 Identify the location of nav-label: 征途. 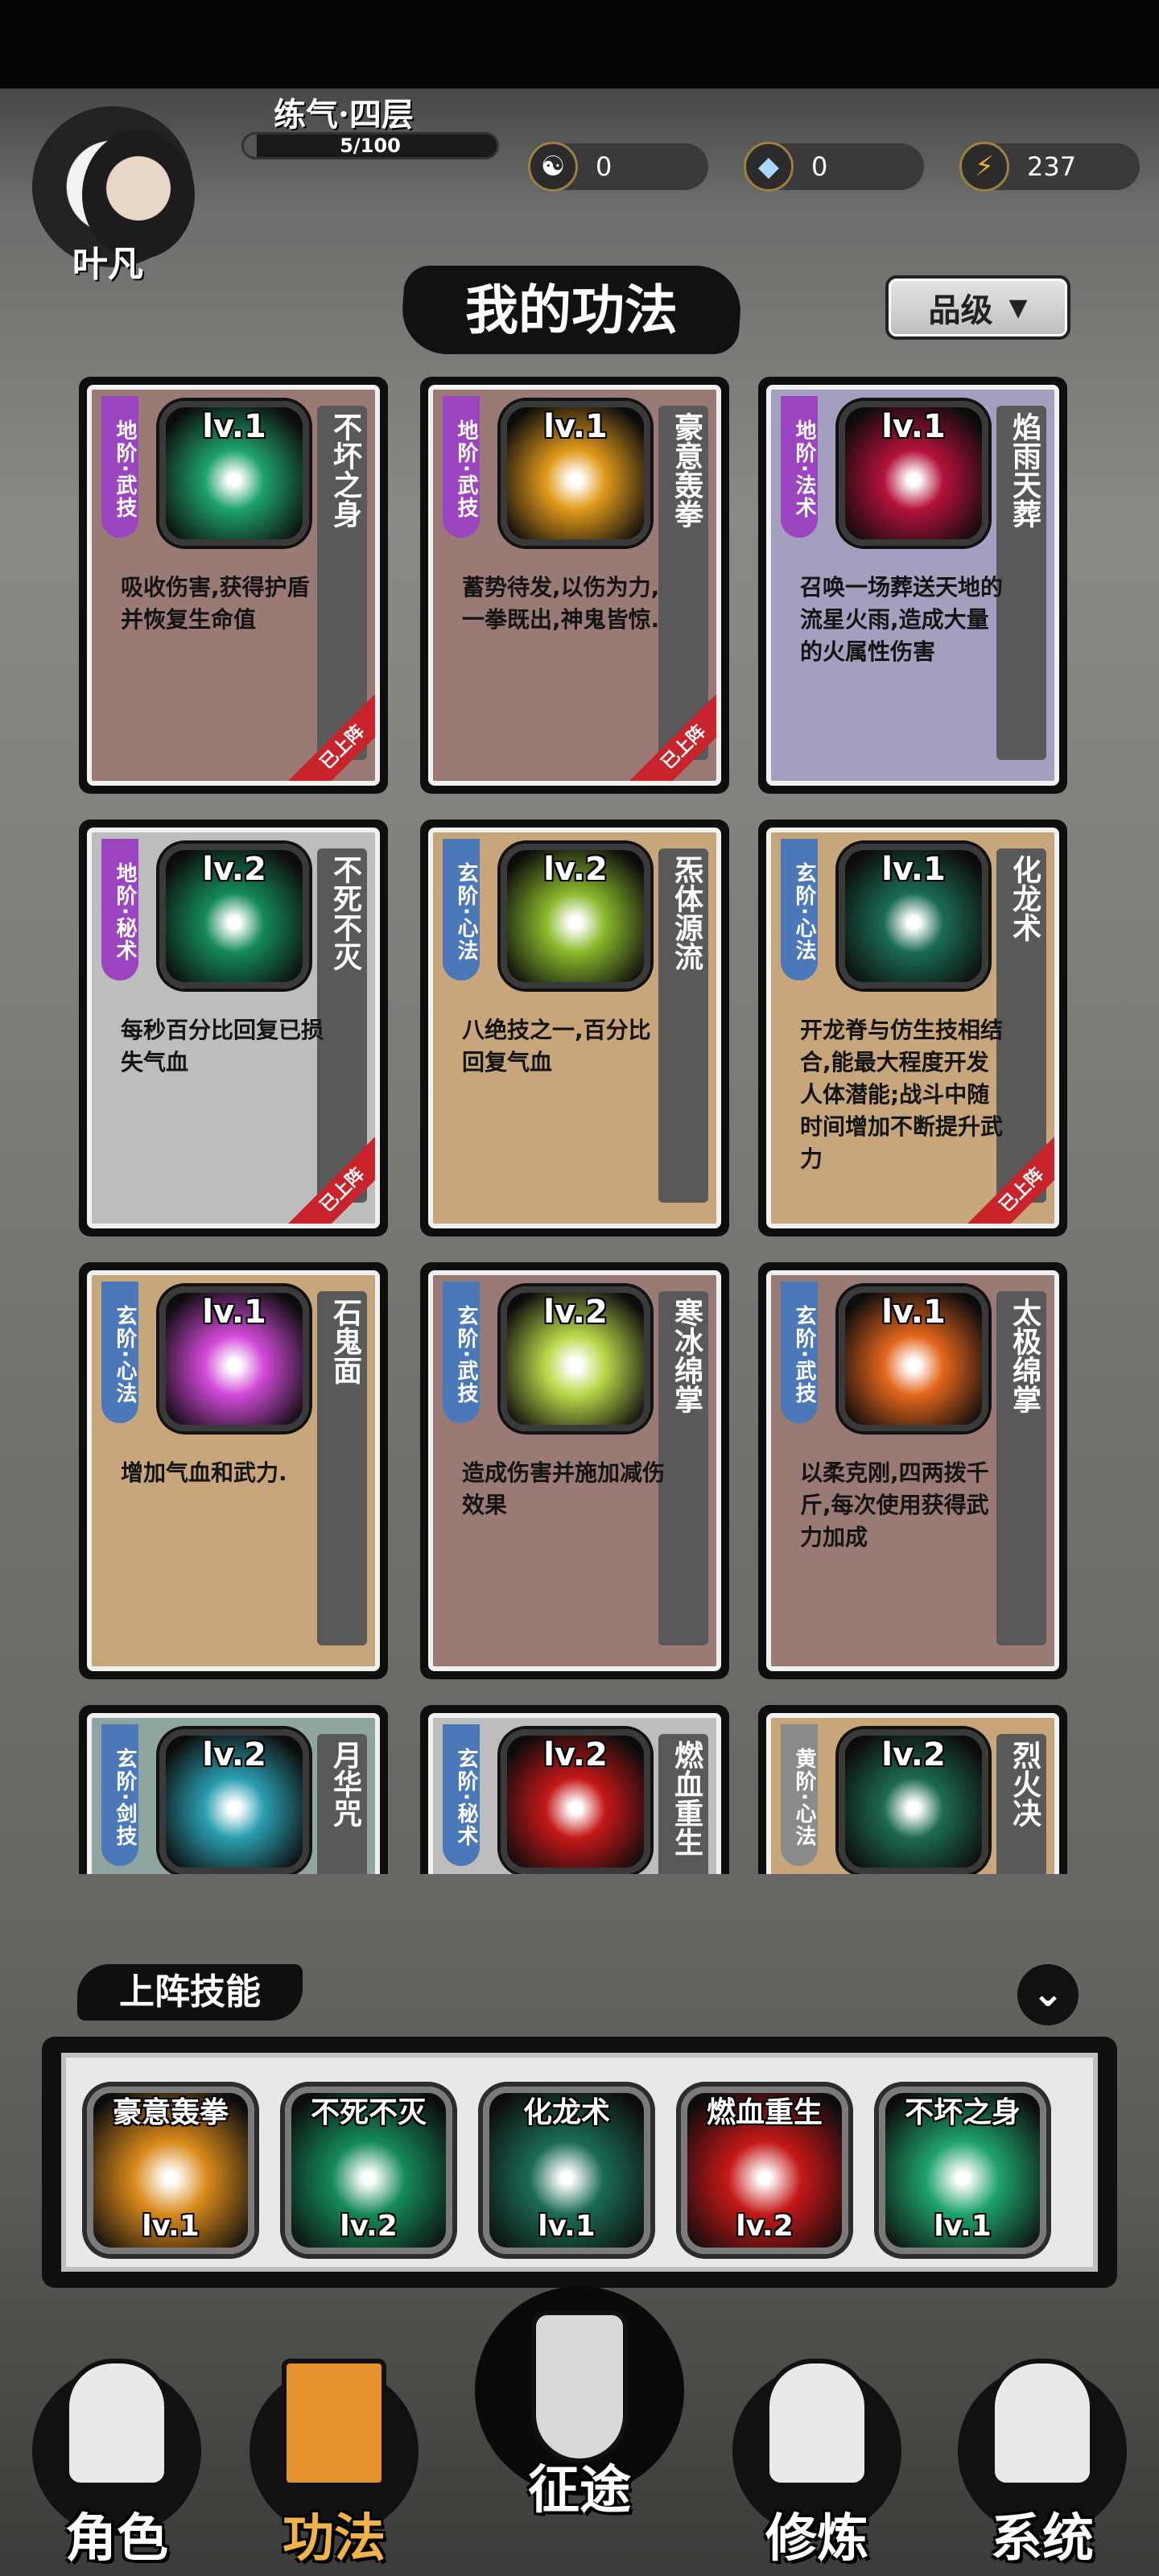
(579, 2490).